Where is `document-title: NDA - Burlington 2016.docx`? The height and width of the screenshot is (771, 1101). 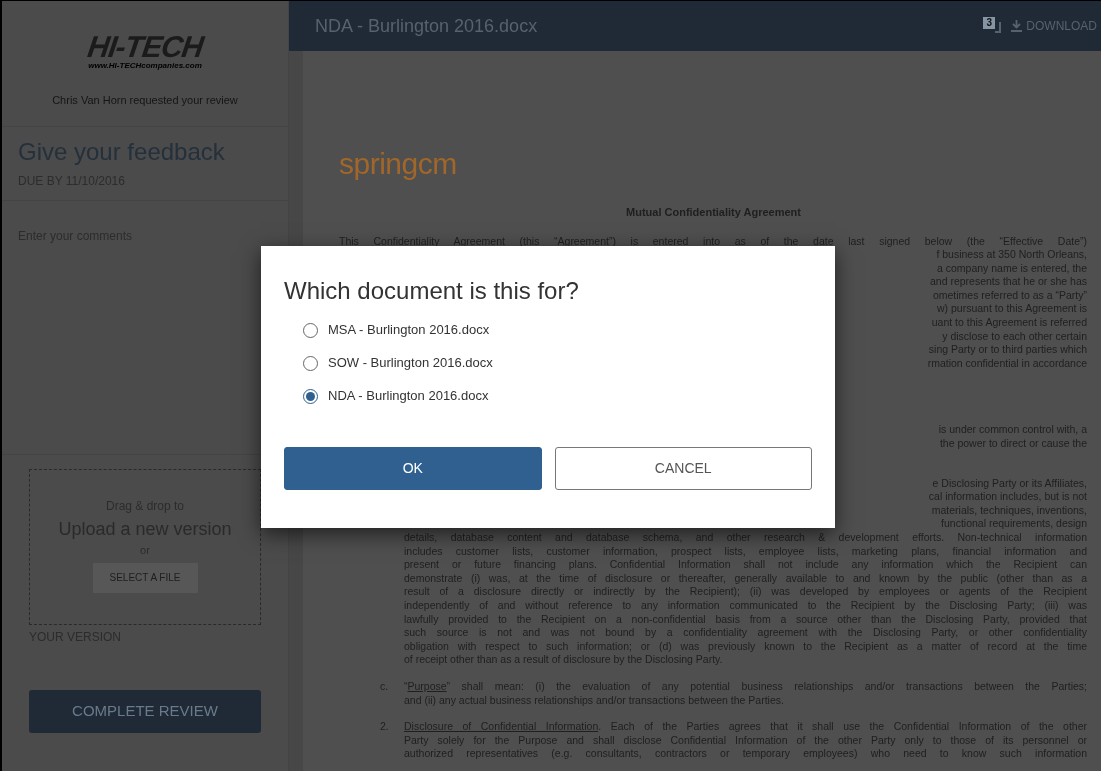 document-title: NDA - Burlington 2016.docx is located at coordinates (427, 26).